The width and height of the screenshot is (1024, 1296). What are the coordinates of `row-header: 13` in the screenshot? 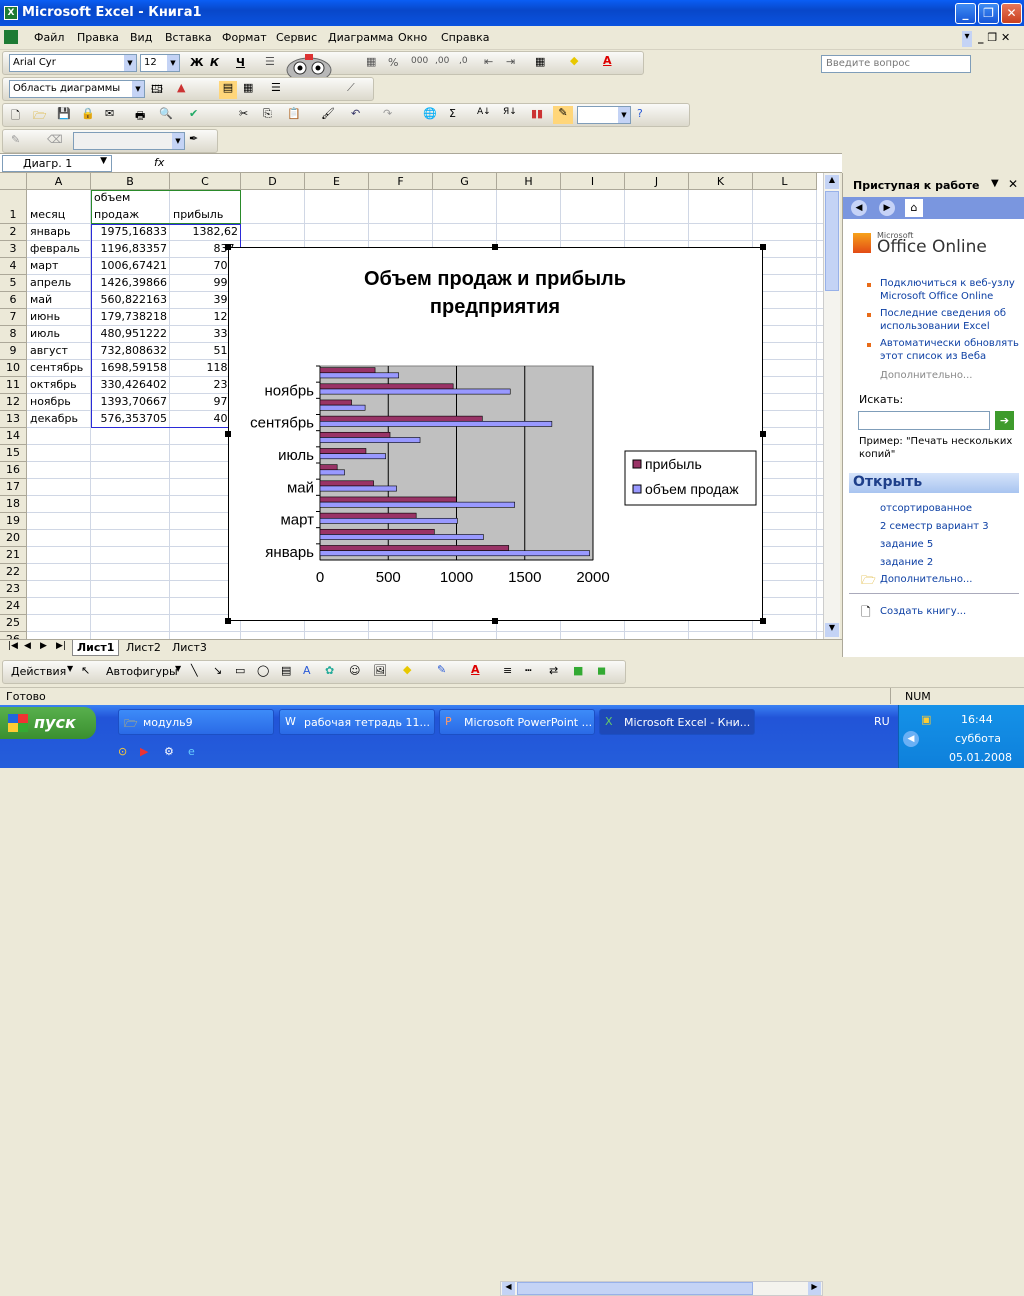 It's located at (13, 419).